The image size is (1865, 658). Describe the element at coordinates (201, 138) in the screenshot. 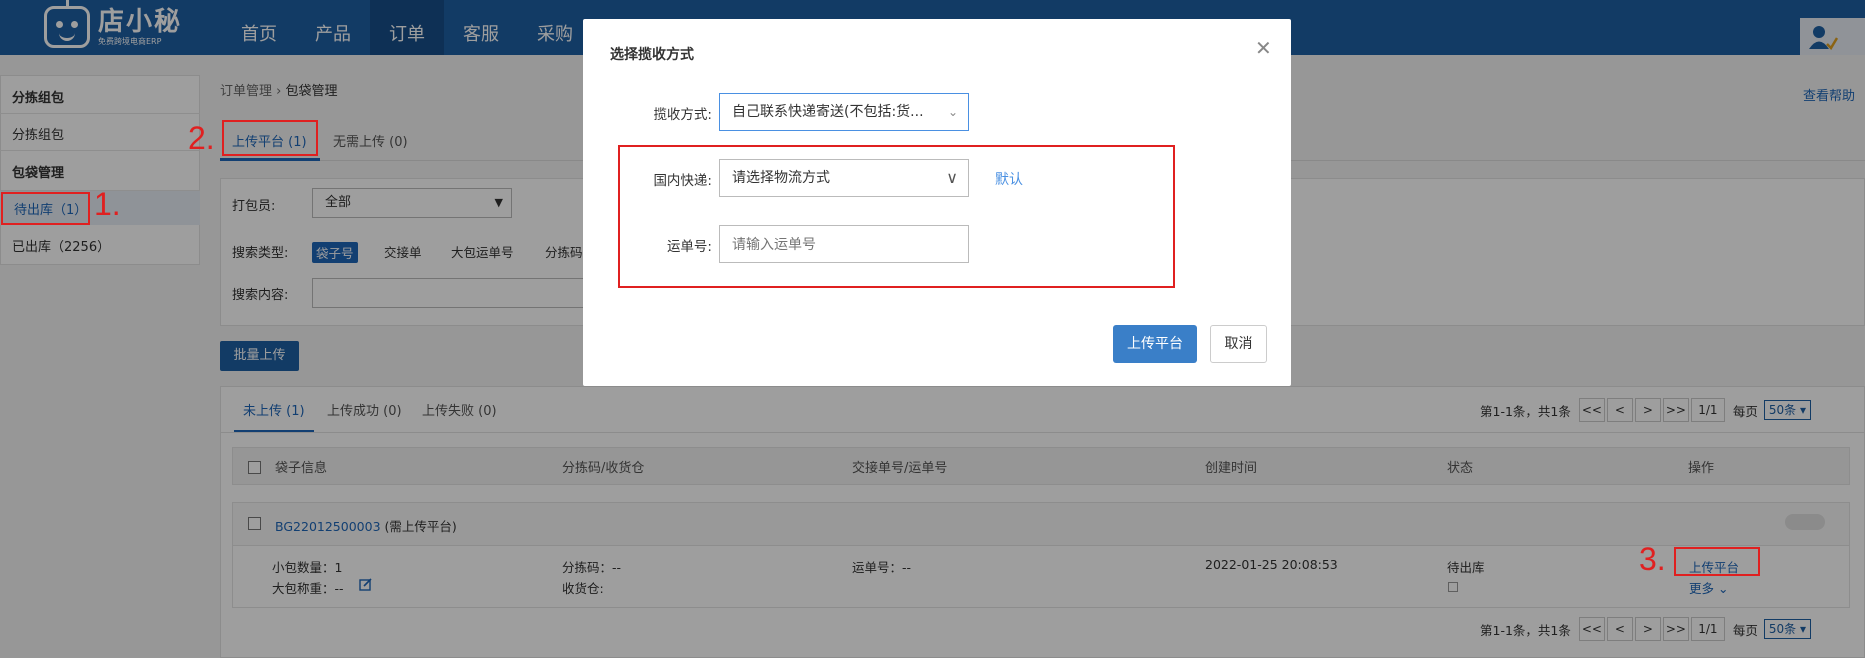

I see `annotation-number-2: 2.` at that location.